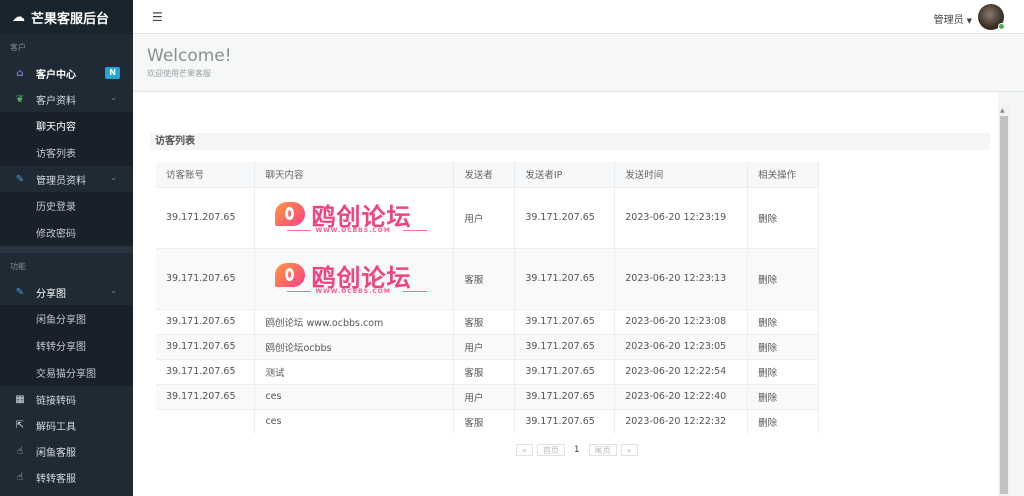 The width and height of the screenshot is (1024, 496). What do you see at coordinates (354, 321) in the screenshot?
I see `cell-content: 鸥创论坛 www.ocbbs.com` at bounding box center [354, 321].